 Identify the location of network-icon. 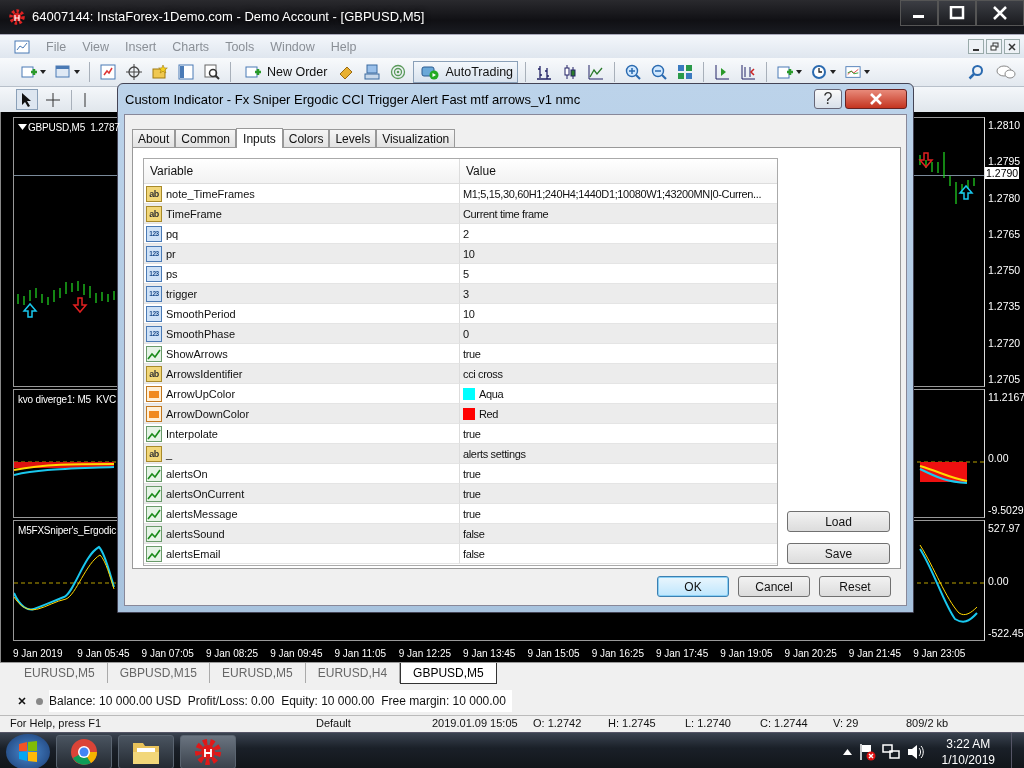
(890, 752).